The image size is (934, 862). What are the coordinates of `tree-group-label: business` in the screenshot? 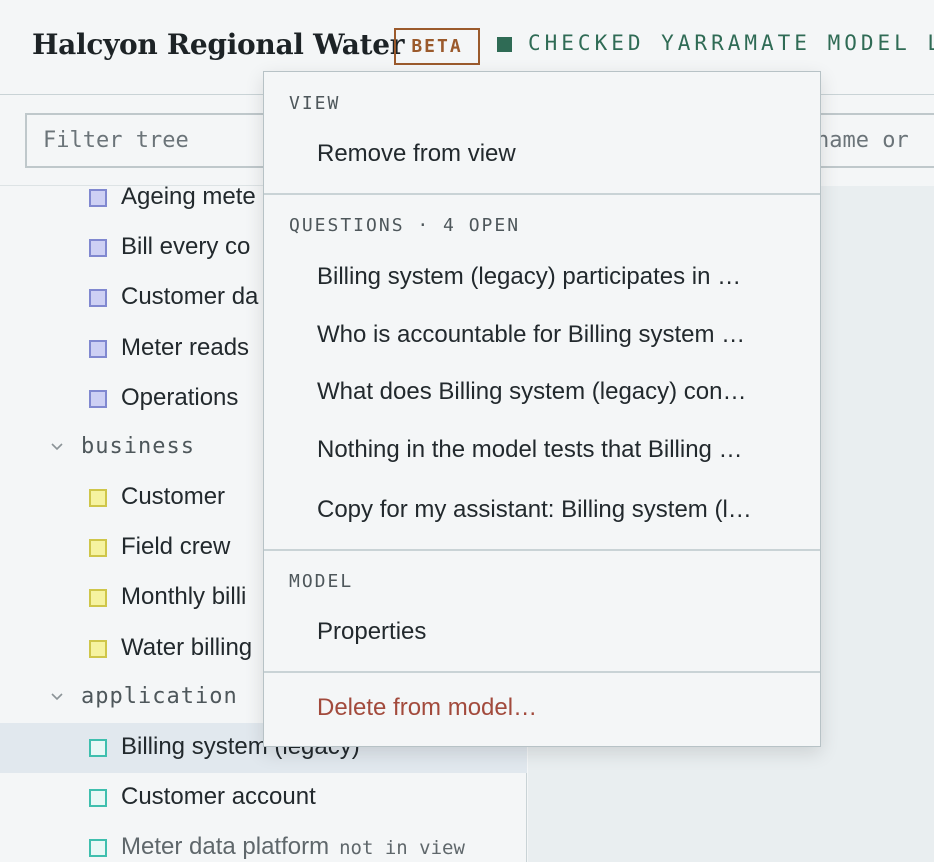 It's located at (138, 446).